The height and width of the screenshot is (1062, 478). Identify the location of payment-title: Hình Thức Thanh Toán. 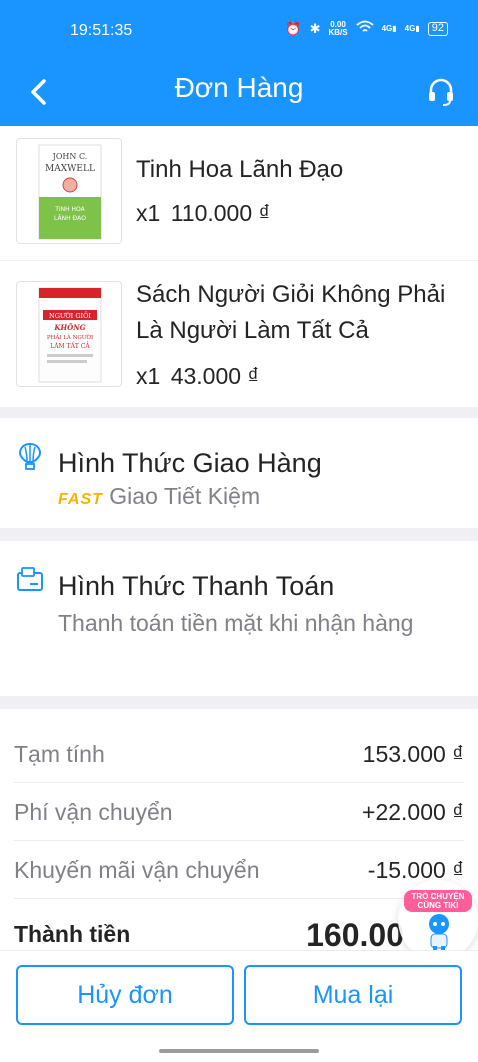
(196, 586).